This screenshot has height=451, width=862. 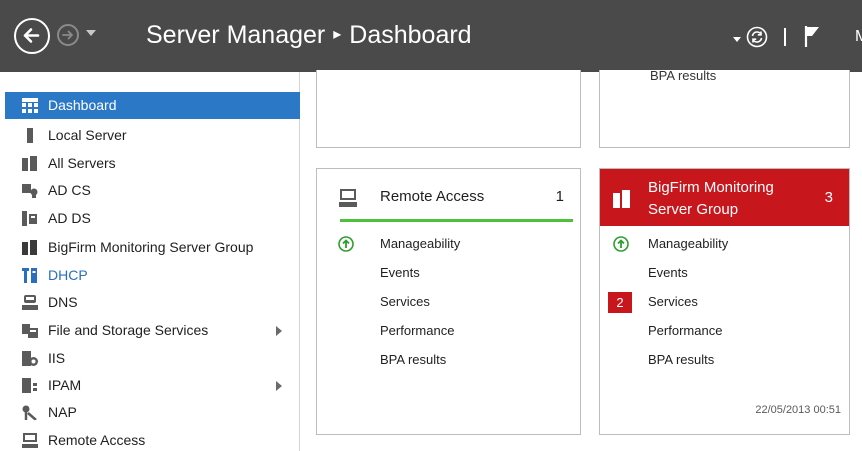 What do you see at coordinates (812, 36) in the screenshot?
I see `notifications-flag-icon` at bounding box center [812, 36].